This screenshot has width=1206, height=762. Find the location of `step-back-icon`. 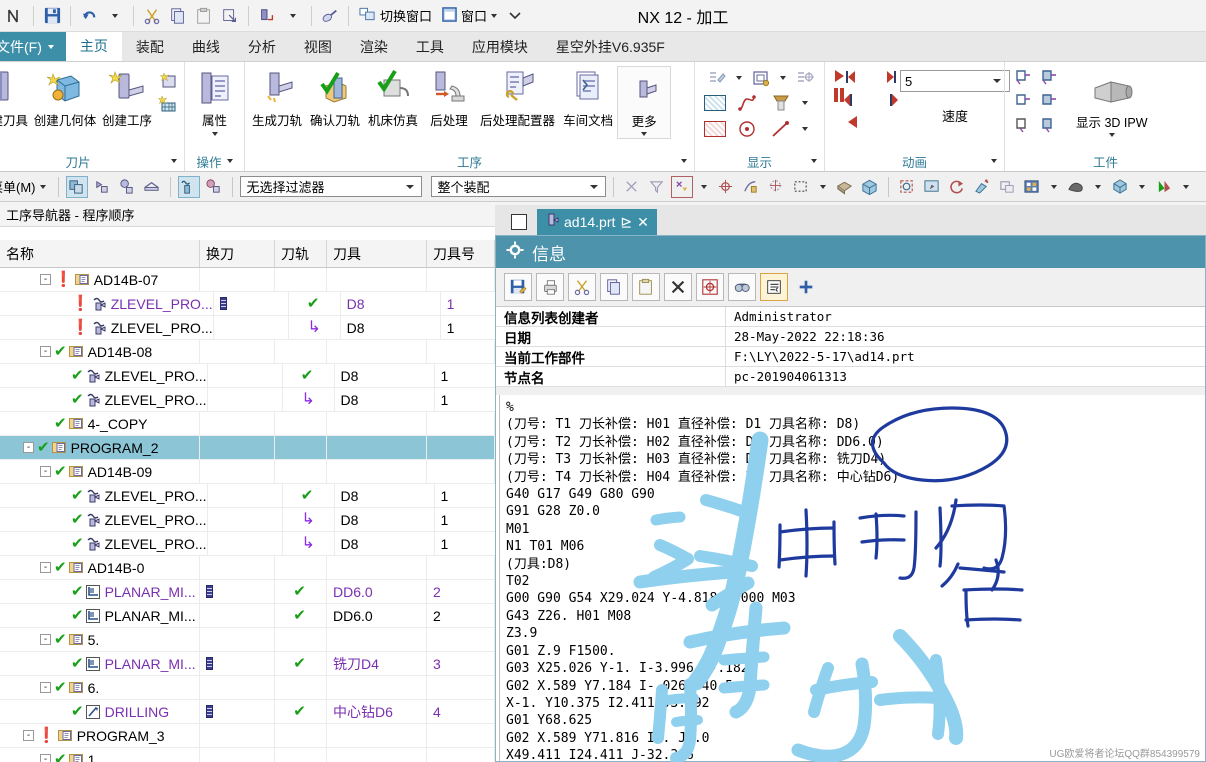

step-back-icon is located at coordinates (851, 101).